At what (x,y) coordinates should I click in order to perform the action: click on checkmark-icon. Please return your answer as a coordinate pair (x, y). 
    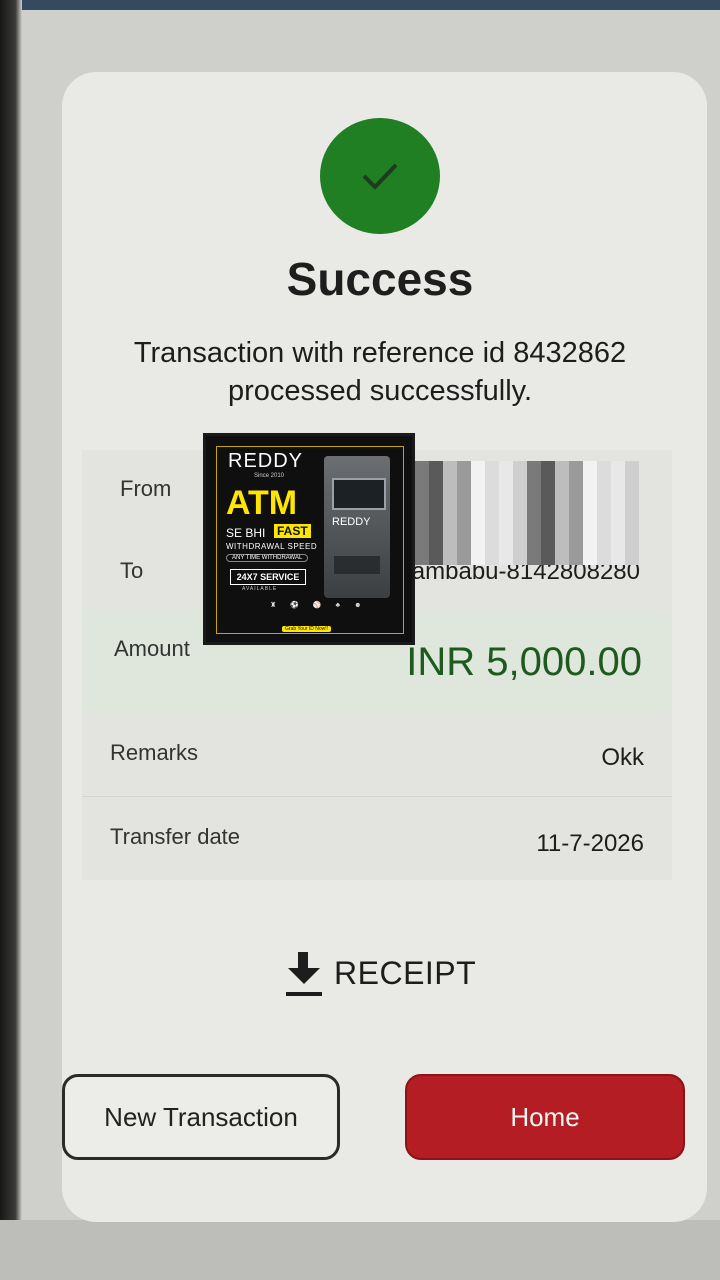
    Looking at the image, I should click on (380, 176).